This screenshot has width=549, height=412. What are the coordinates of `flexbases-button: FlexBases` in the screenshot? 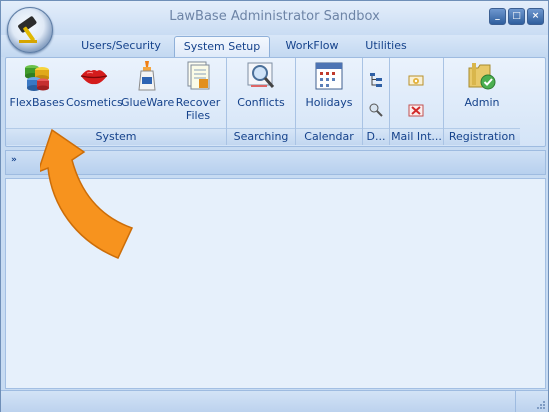 It's located at (37, 84).